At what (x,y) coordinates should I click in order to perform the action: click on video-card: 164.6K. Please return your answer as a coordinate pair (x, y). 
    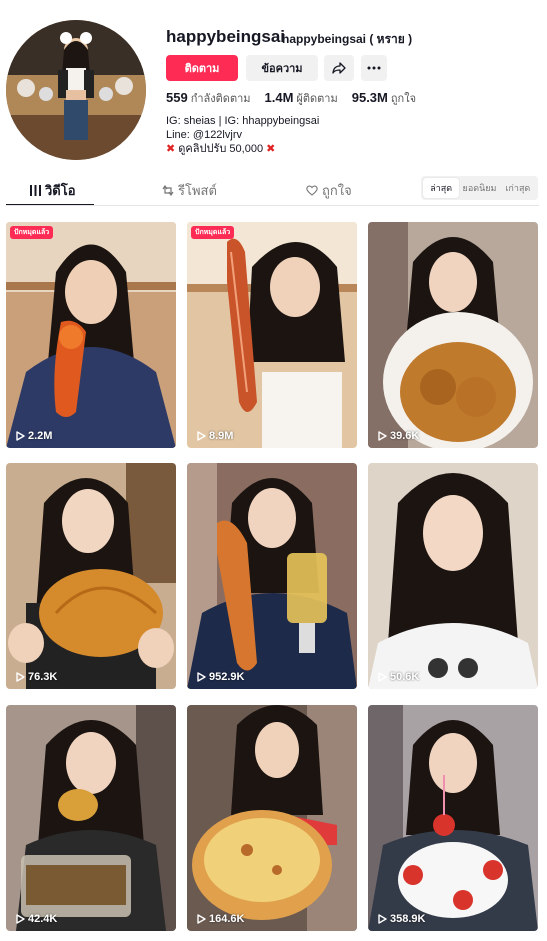
    Looking at the image, I should click on (272, 818).